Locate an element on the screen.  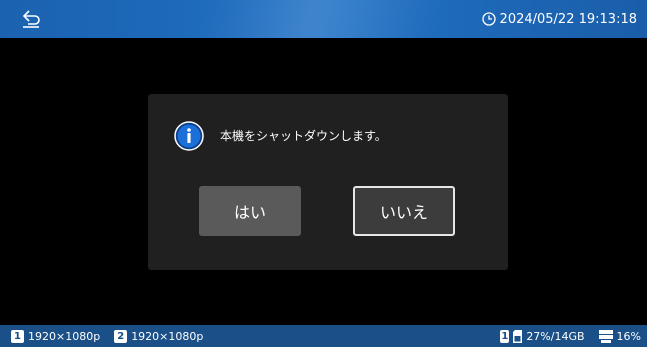
status-bar: 1 1920×1080p 2 1920×1080p 1 27%/14GB 16% is located at coordinates (323, 336).